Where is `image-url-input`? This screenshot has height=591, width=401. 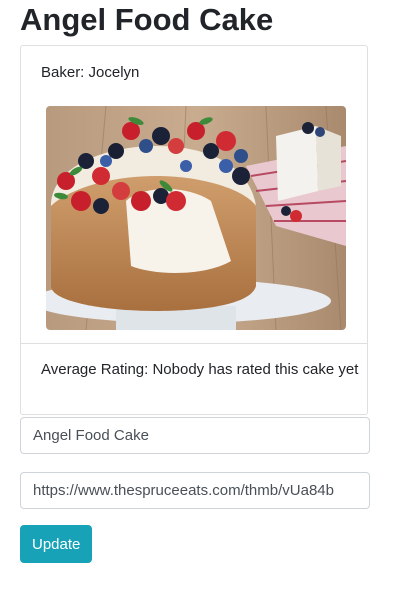 image-url-input is located at coordinates (195, 490).